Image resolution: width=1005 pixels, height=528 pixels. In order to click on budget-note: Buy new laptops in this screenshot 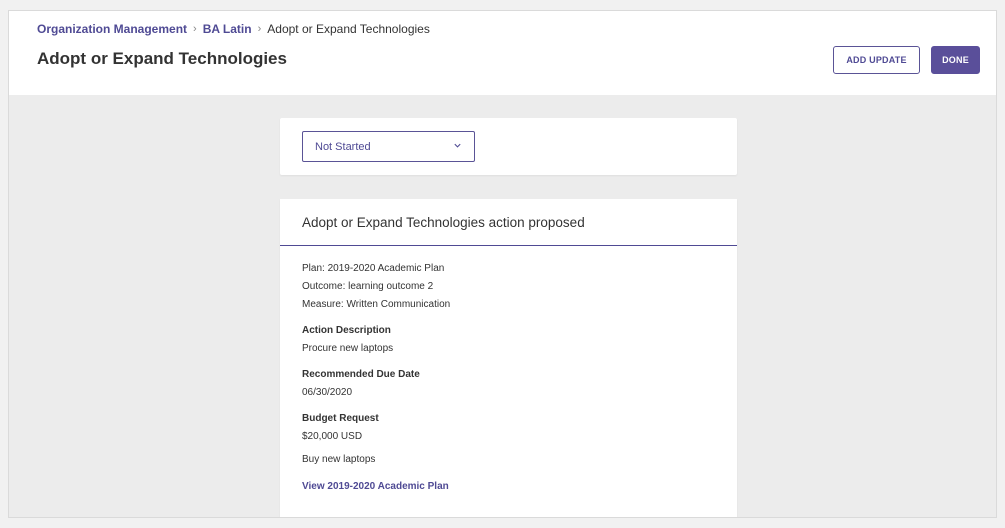, I will do `click(339, 459)`.